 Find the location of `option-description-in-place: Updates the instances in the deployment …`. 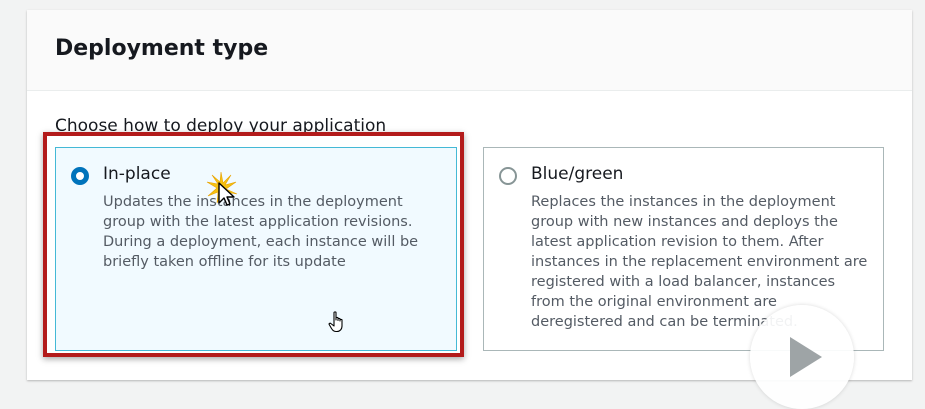

option-description-in-place: Updates the instances in the deployment … is located at coordinates (261, 232).